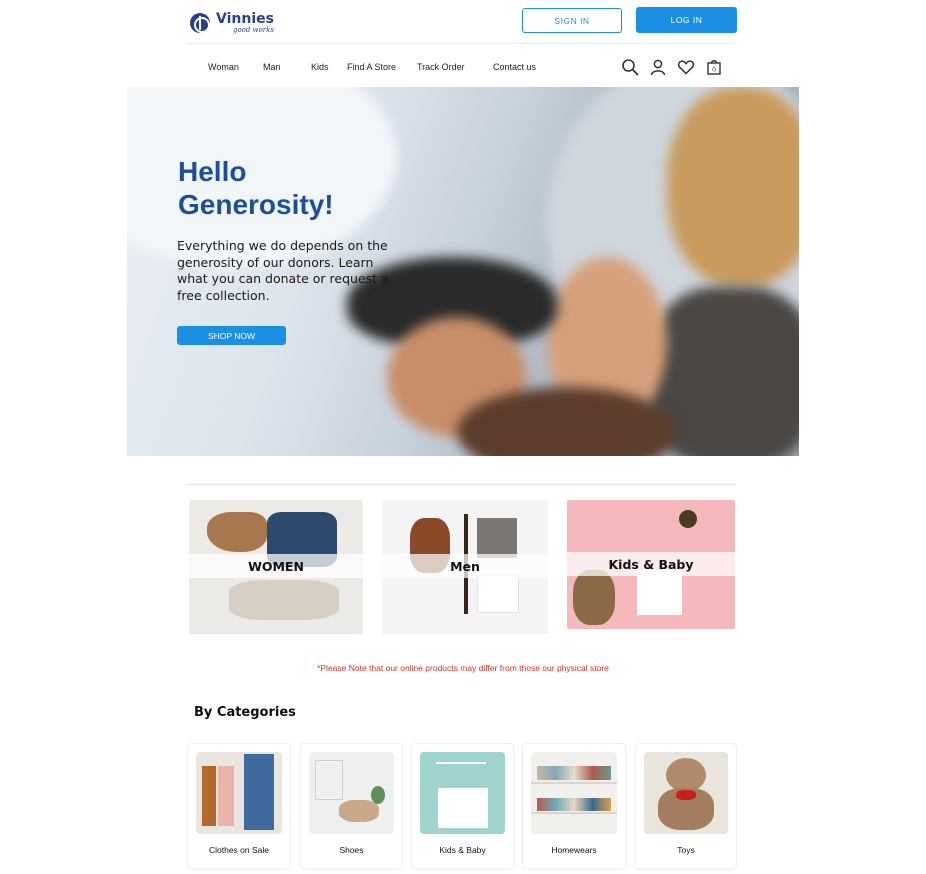  What do you see at coordinates (223, 67) in the screenshot?
I see `nav-item-woman: Woman` at bounding box center [223, 67].